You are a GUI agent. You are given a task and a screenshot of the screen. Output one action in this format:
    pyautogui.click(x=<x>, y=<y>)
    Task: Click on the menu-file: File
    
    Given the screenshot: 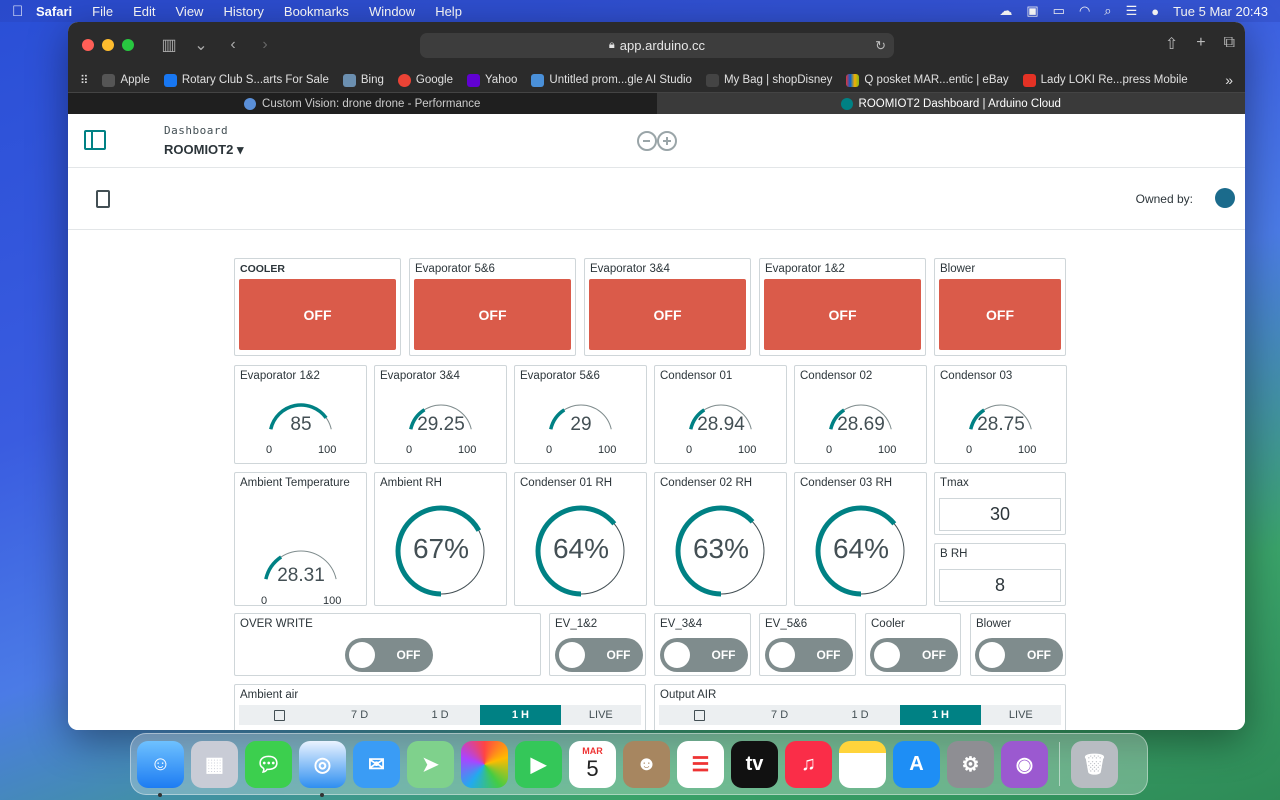 What is the action you would take?
    pyautogui.click(x=102, y=11)
    